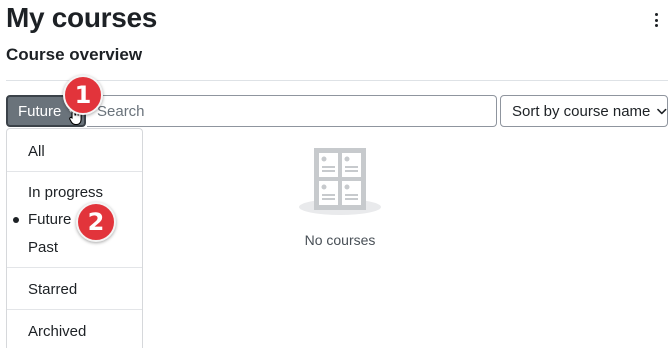 The width and height of the screenshot is (668, 348). Describe the element at coordinates (83, 95) in the screenshot. I see `step-1-badge: 1` at that location.